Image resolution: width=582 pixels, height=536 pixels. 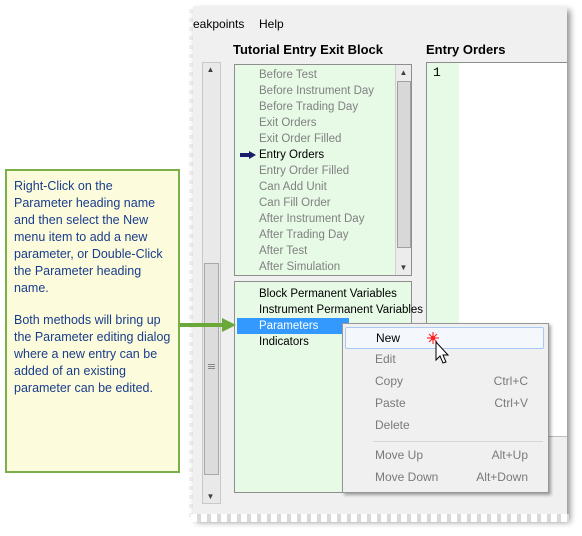 What do you see at coordinates (293, 326) in the screenshot?
I see `variable-item-parameters: Parameters` at bounding box center [293, 326].